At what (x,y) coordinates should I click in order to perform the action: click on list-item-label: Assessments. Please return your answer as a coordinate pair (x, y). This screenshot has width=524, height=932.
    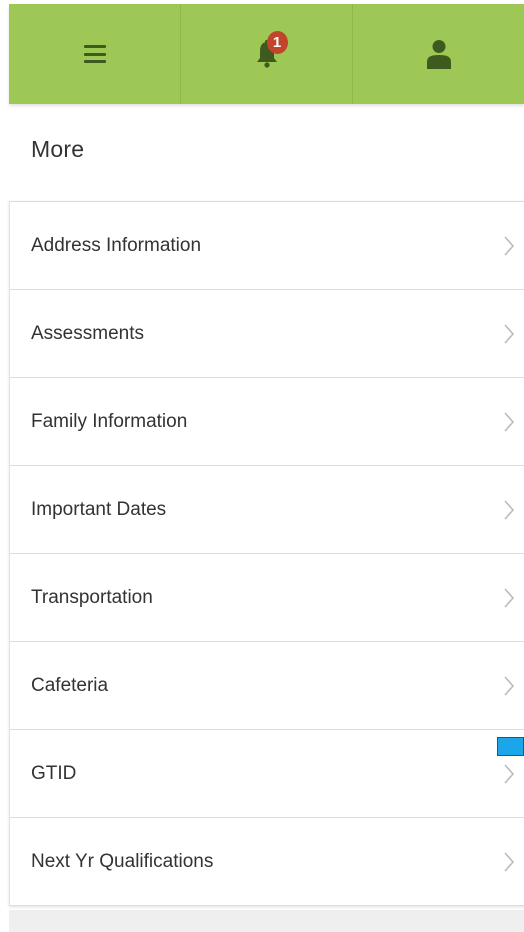
    Looking at the image, I should click on (87, 333).